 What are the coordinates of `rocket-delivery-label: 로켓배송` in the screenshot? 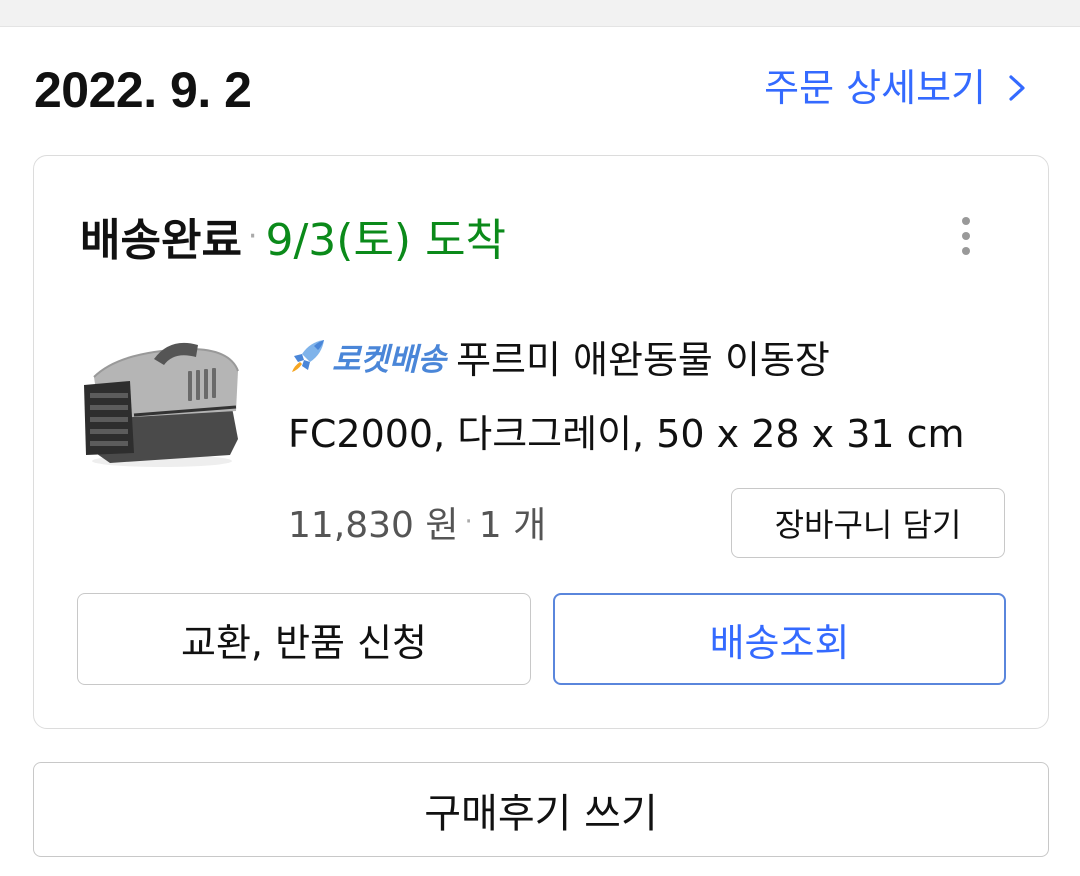 It's located at (389, 359).